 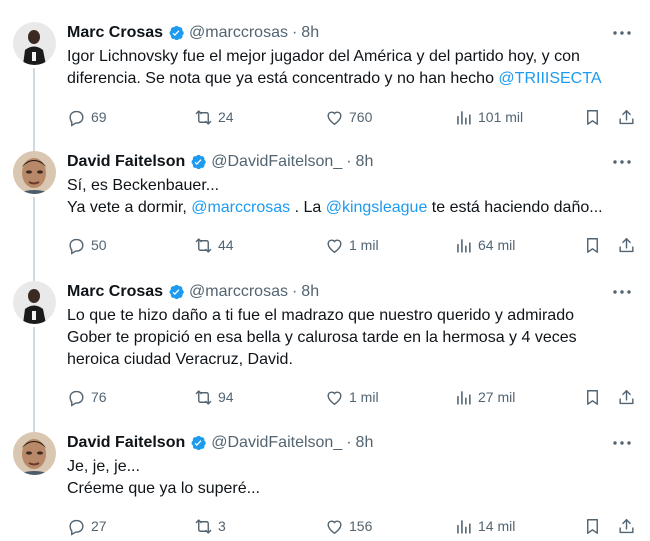 I want to click on tweet-text-segment: . La, so click(x=308, y=207).